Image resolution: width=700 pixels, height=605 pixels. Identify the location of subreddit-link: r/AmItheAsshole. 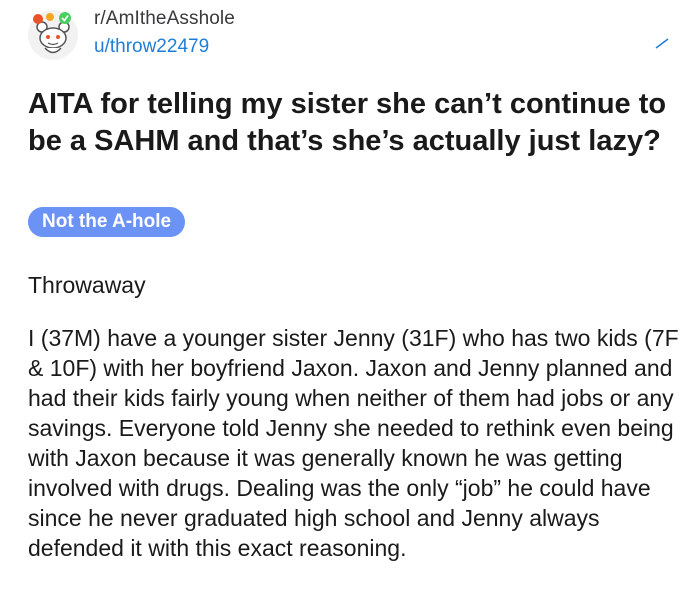
(164, 19).